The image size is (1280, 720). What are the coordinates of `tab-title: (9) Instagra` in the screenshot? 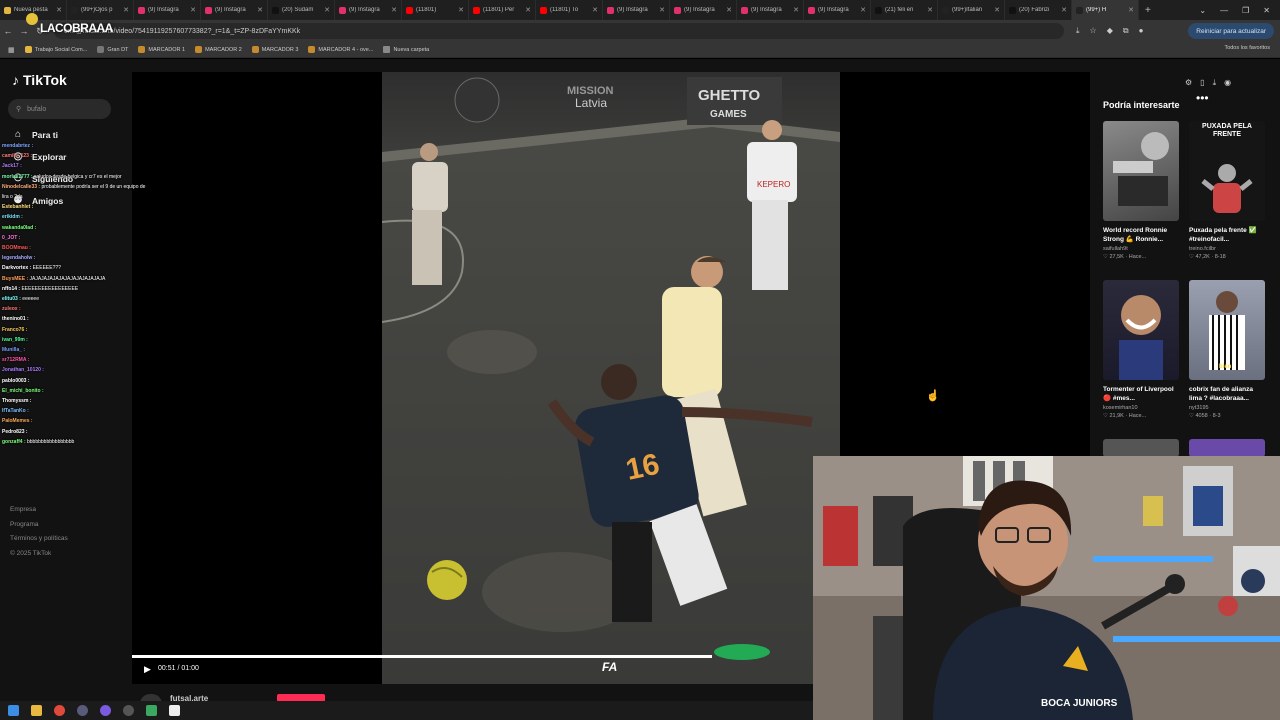 It's located at (833, 10).